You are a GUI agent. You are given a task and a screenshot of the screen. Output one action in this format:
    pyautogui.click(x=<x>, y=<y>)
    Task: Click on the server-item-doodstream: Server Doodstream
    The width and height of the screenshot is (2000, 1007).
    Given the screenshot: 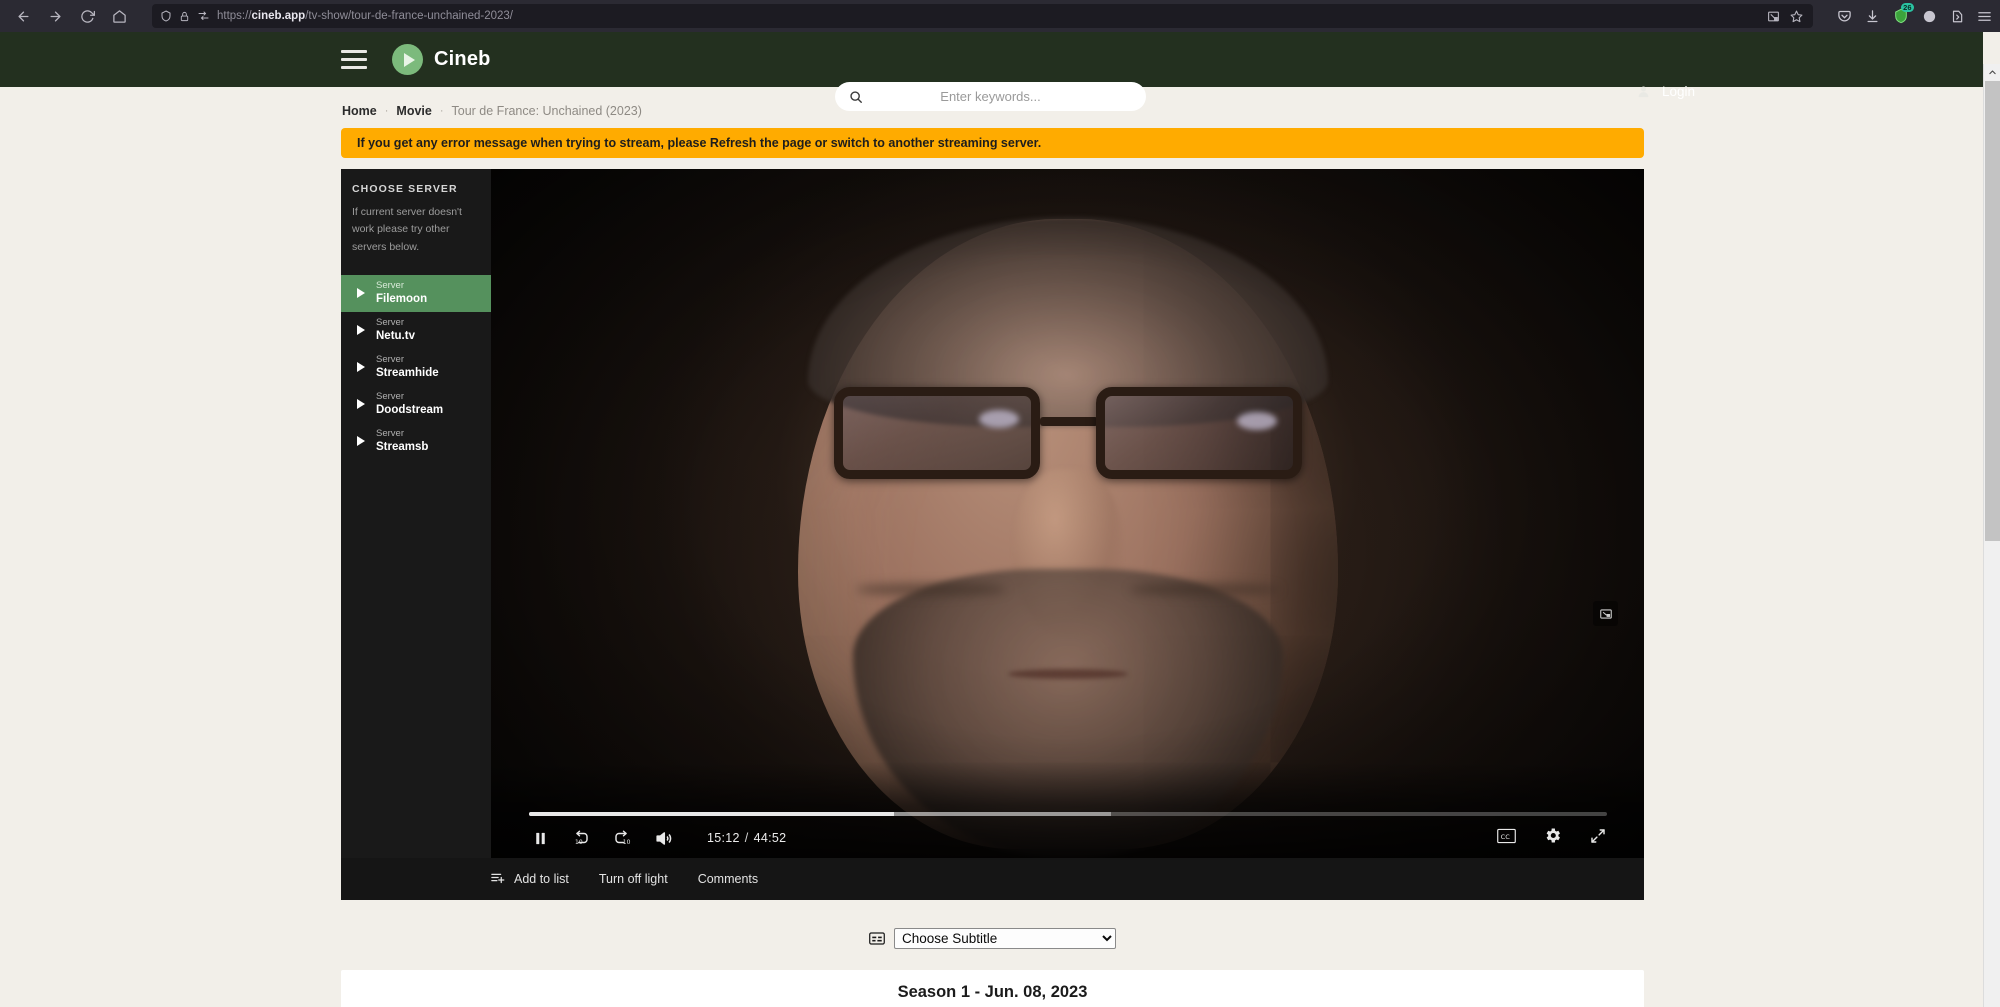 What is the action you would take?
    pyautogui.click(x=416, y=404)
    